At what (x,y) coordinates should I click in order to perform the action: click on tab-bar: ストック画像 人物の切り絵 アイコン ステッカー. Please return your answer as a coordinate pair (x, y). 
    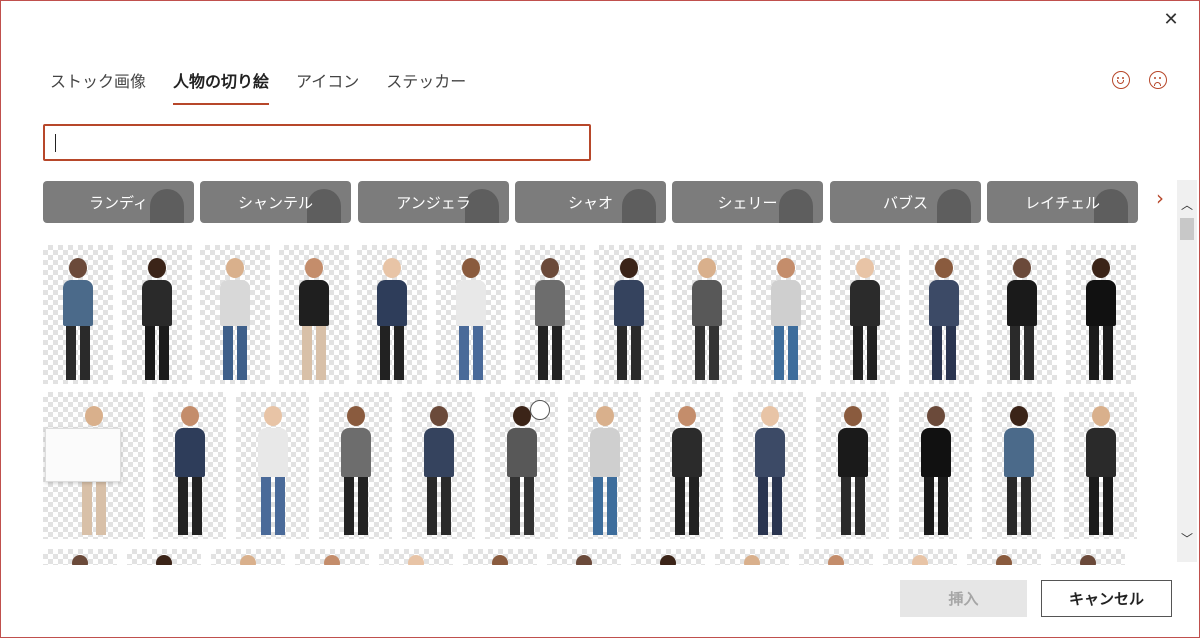
    Looking at the image, I should click on (271, 84).